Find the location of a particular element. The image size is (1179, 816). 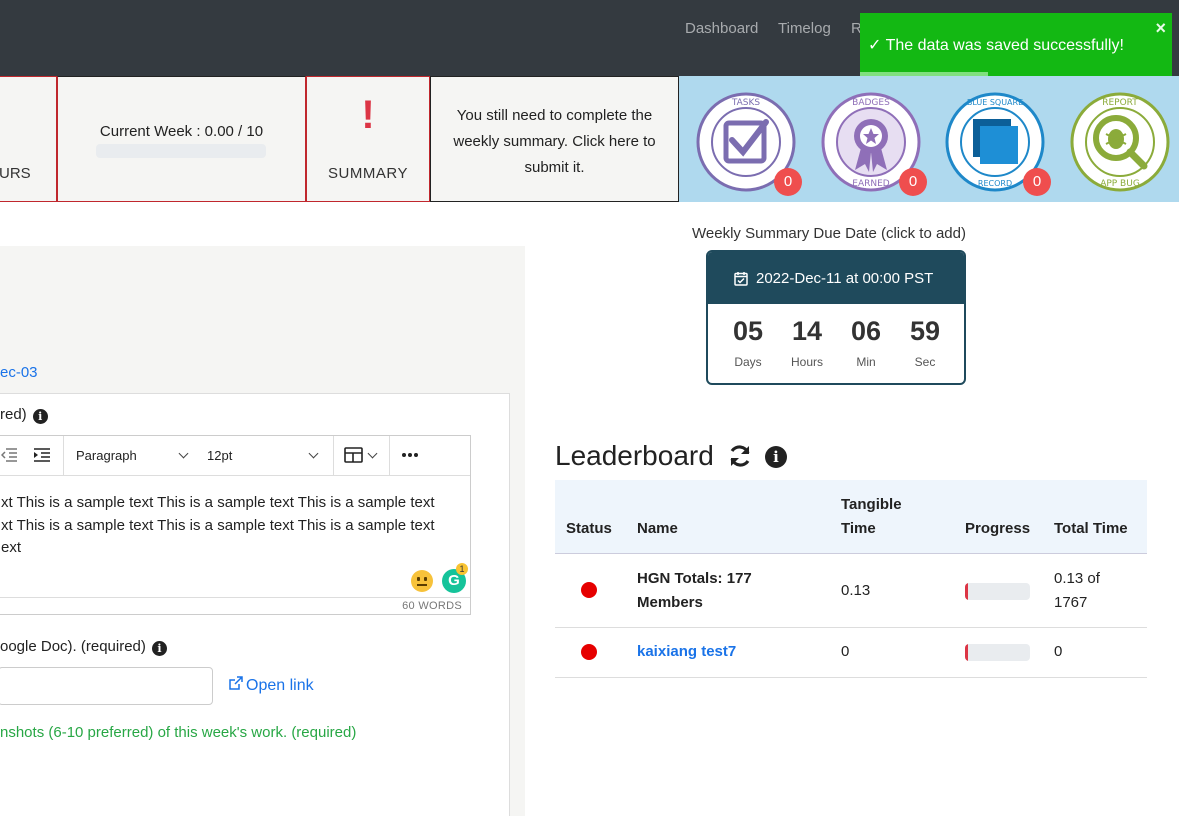

svg-text: APP BUG is located at coordinates (1120, 184).